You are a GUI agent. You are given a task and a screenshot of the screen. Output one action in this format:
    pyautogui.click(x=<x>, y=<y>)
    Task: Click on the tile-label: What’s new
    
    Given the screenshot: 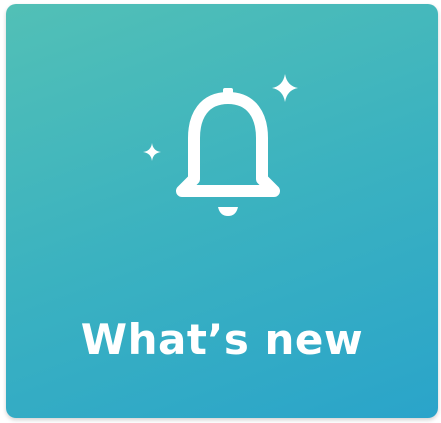 What is the action you would take?
    pyautogui.click(x=222, y=339)
    